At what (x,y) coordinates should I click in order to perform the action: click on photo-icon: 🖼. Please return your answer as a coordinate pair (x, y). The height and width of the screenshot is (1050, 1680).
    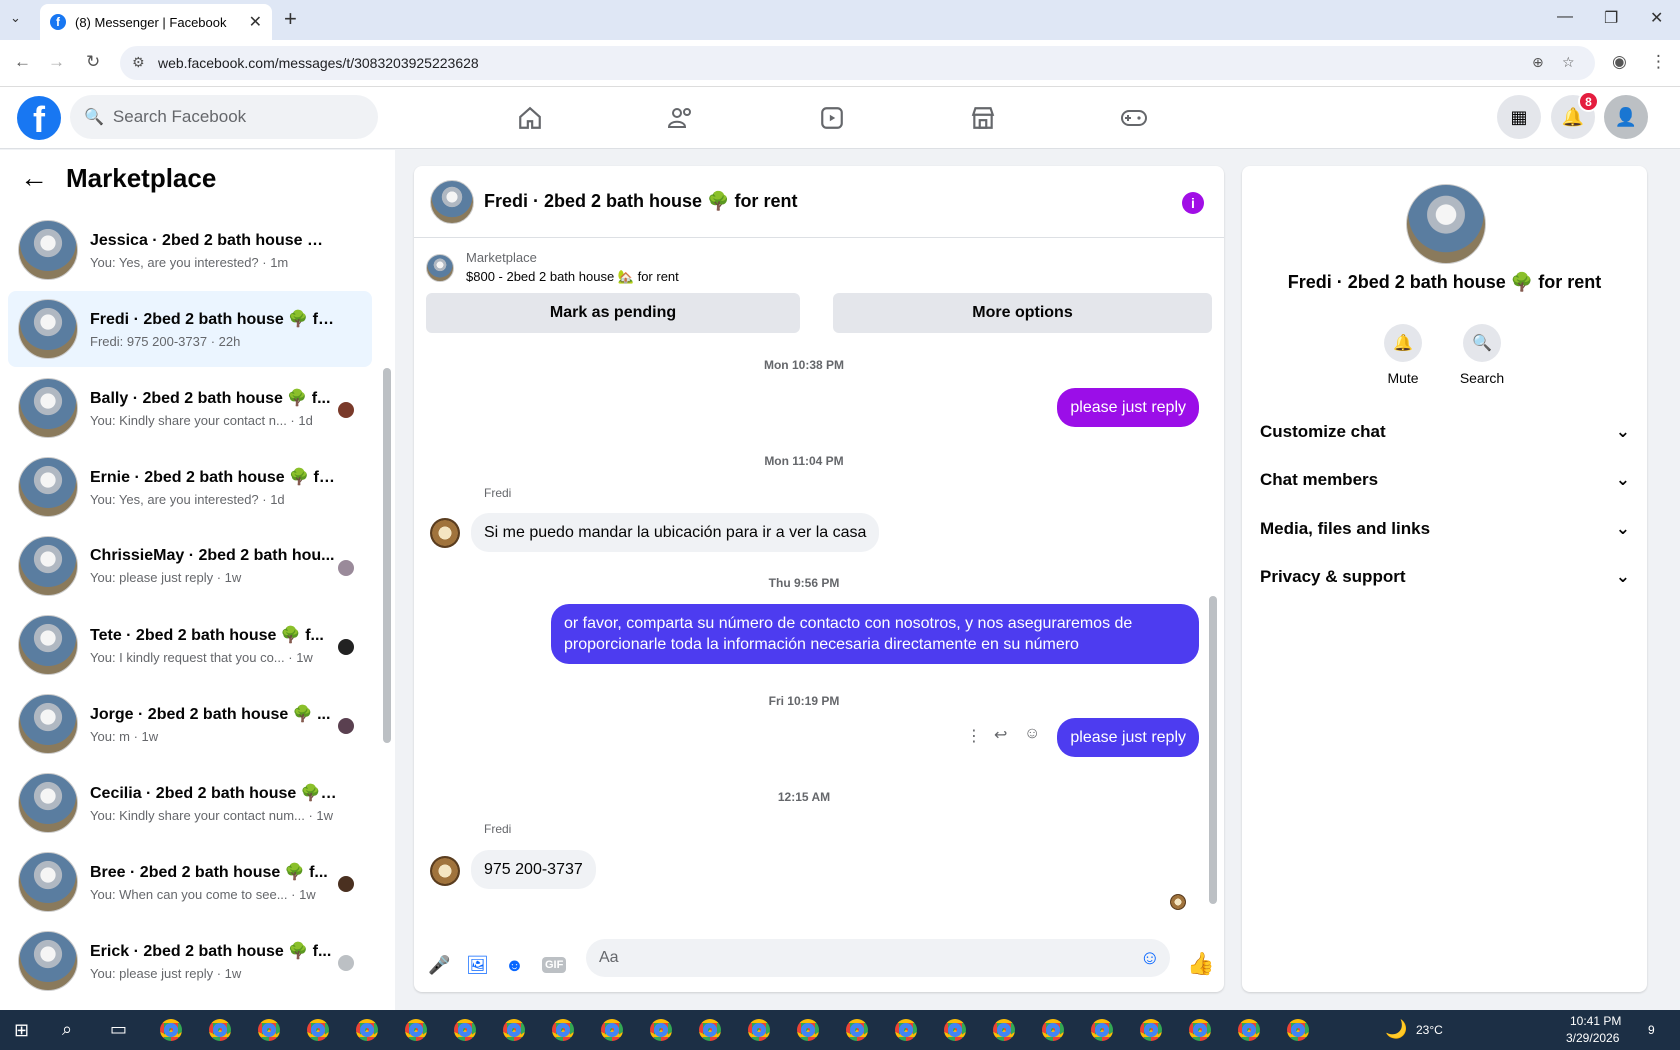
    Looking at the image, I should click on (477, 965).